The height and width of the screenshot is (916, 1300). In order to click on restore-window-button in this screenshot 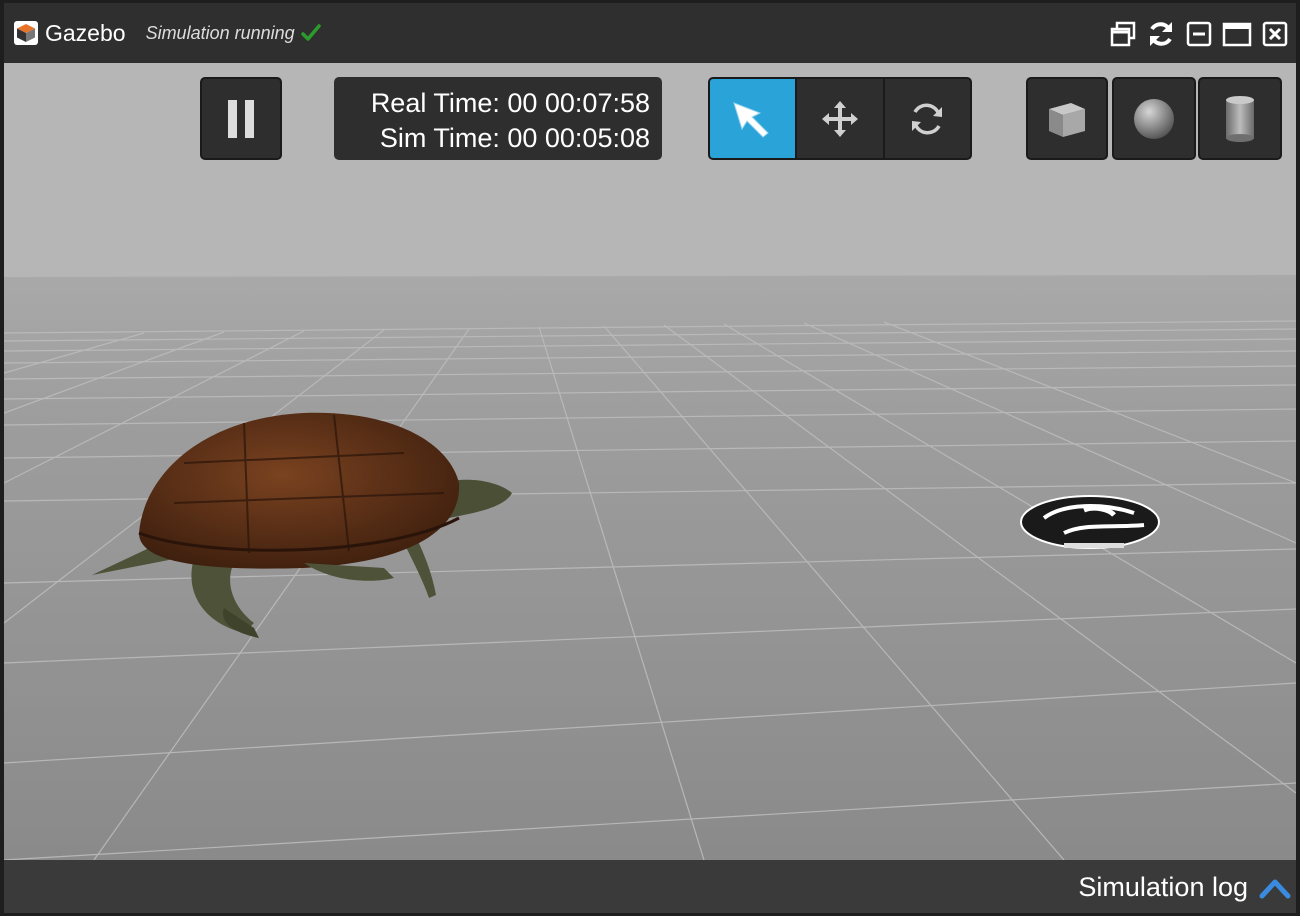, I will do `click(1123, 34)`.